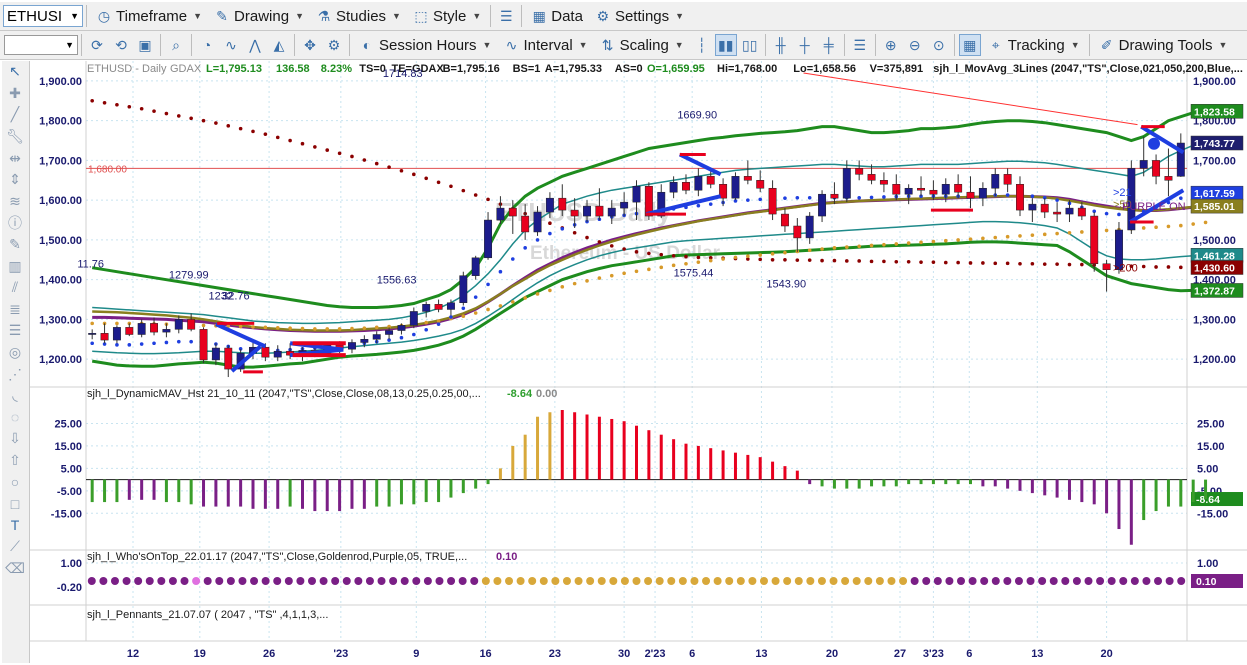 Image resolution: width=1247 pixels, height=665 pixels. What do you see at coordinates (702, 45) in the screenshot?
I see `bar-style-icon: ┆` at bounding box center [702, 45].